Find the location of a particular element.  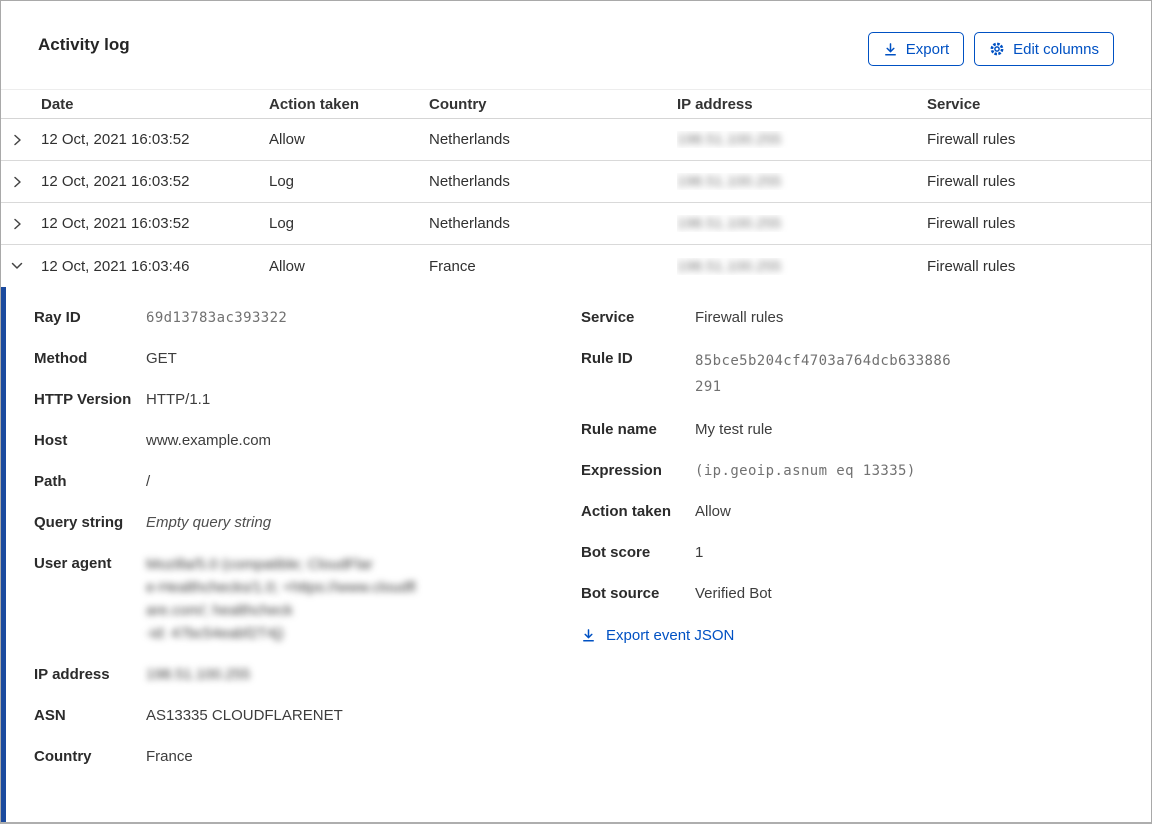

field-query-string: Query string Empty query string is located at coordinates (307, 523).